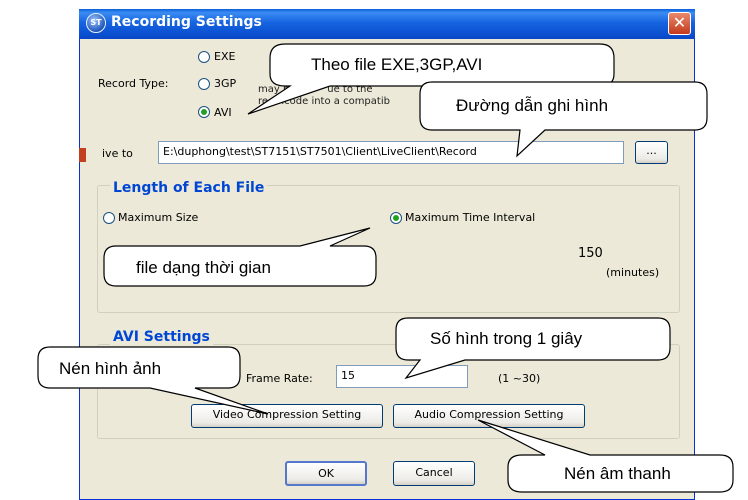  What do you see at coordinates (532, 105) in the screenshot?
I see `callout-save-path: Đường dẫn ghi hình` at bounding box center [532, 105].